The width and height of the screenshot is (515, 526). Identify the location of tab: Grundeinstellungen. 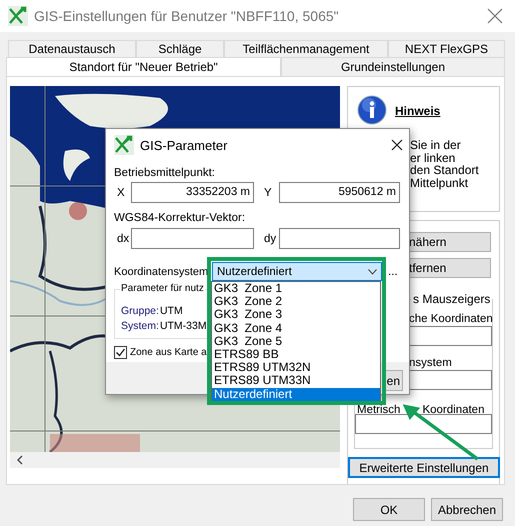
(393, 66).